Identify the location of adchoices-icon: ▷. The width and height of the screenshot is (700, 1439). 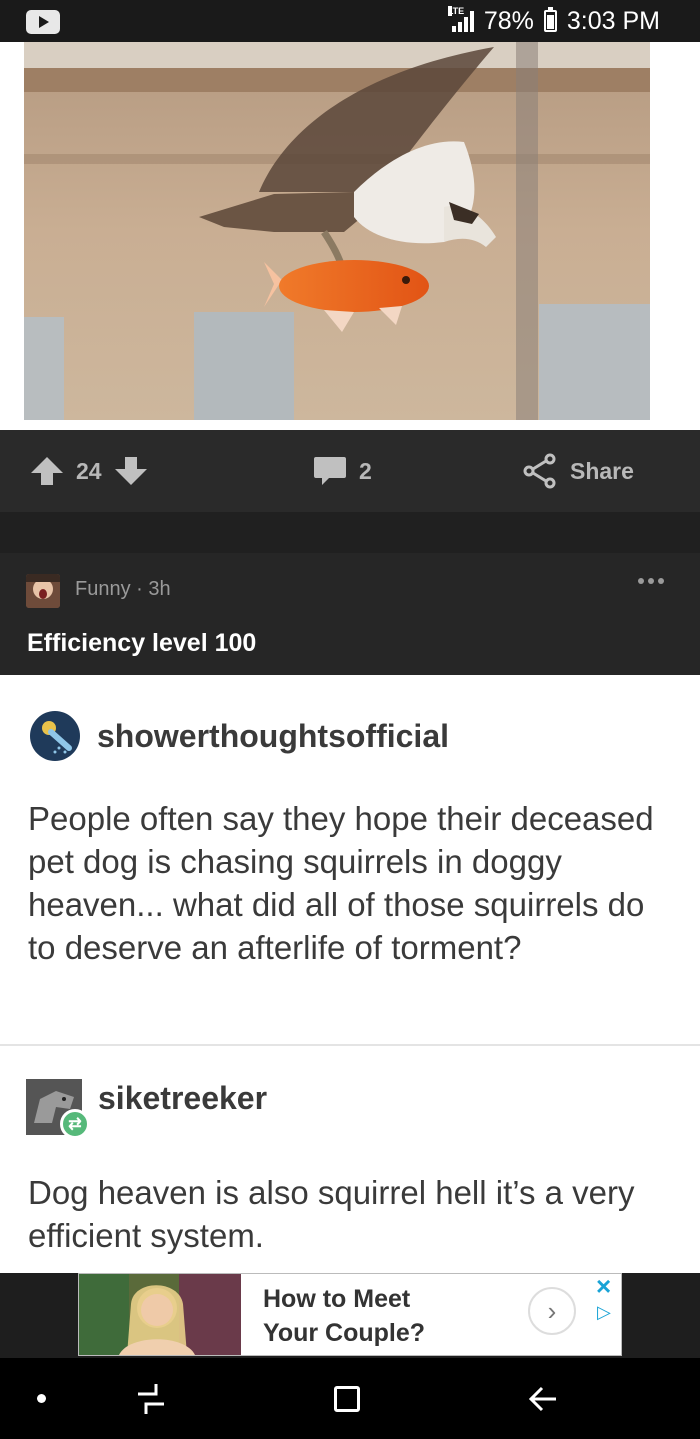
(604, 1312).